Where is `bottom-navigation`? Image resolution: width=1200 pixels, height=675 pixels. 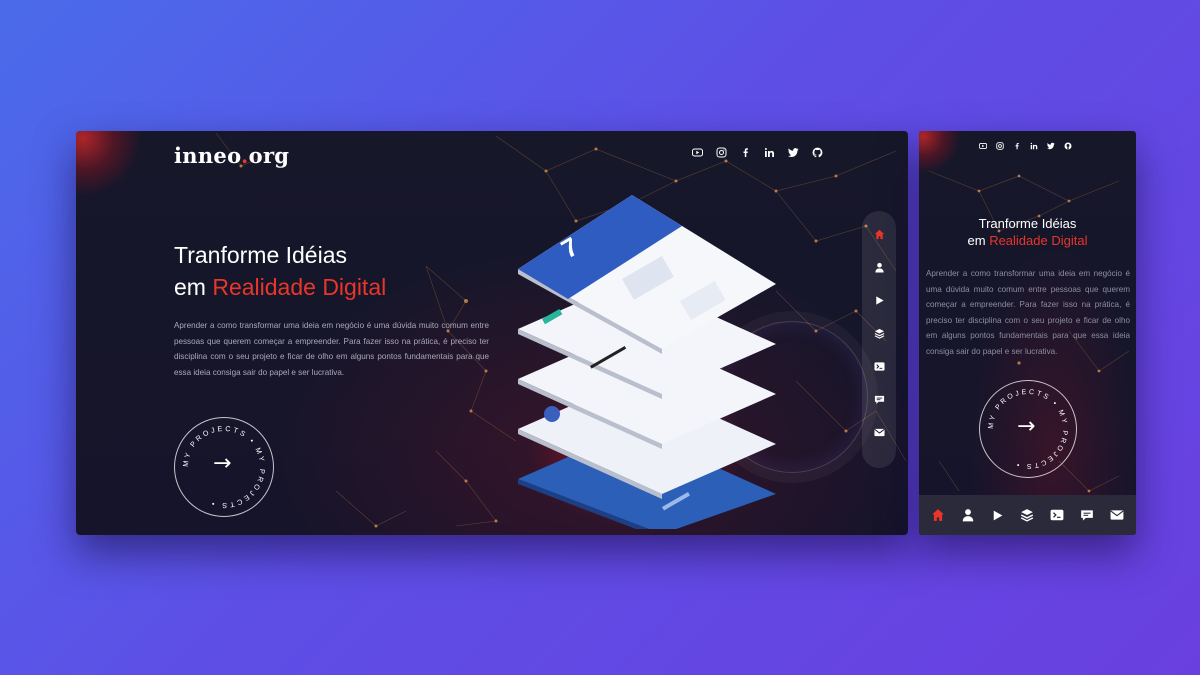 bottom-navigation is located at coordinates (1027, 515).